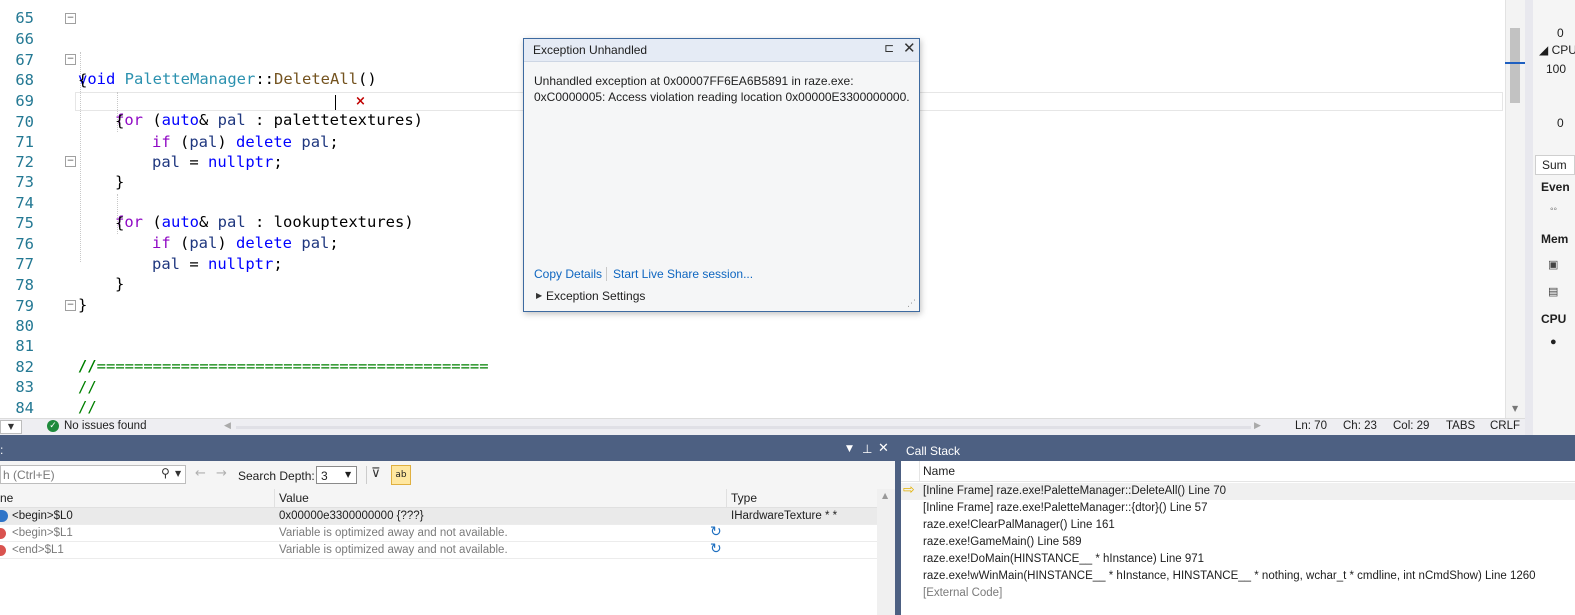 The image size is (1575, 615). Describe the element at coordinates (1505, 426) in the screenshot. I see `line-ending-indicator: CRLF` at that location.